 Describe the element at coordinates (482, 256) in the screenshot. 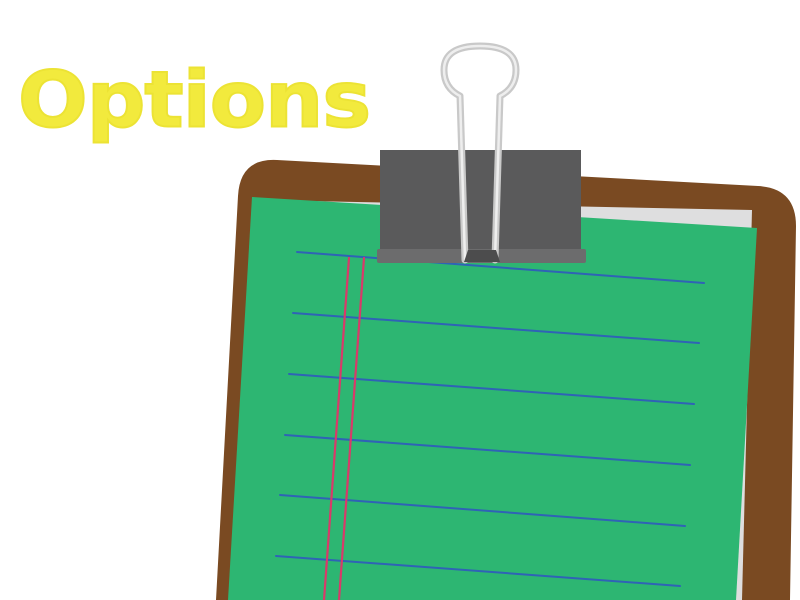

I see `binder-clip-notch` at that location.